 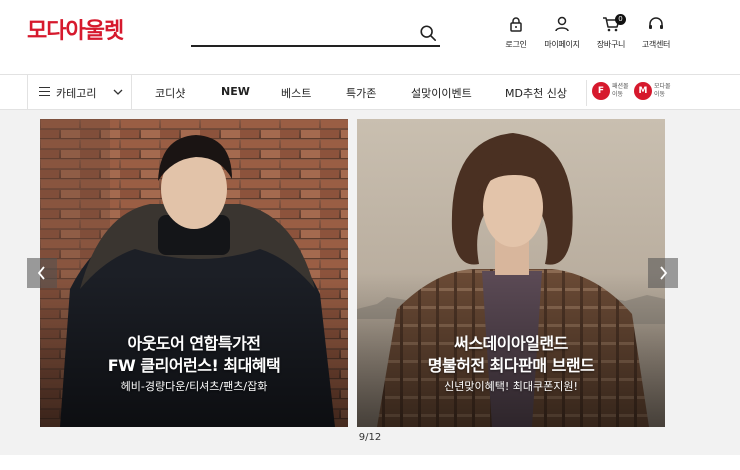 What do you see at coordinates (656, 44) in the screenshot?
I see `support-label: 고객센터` at bounding box center [656, 44].